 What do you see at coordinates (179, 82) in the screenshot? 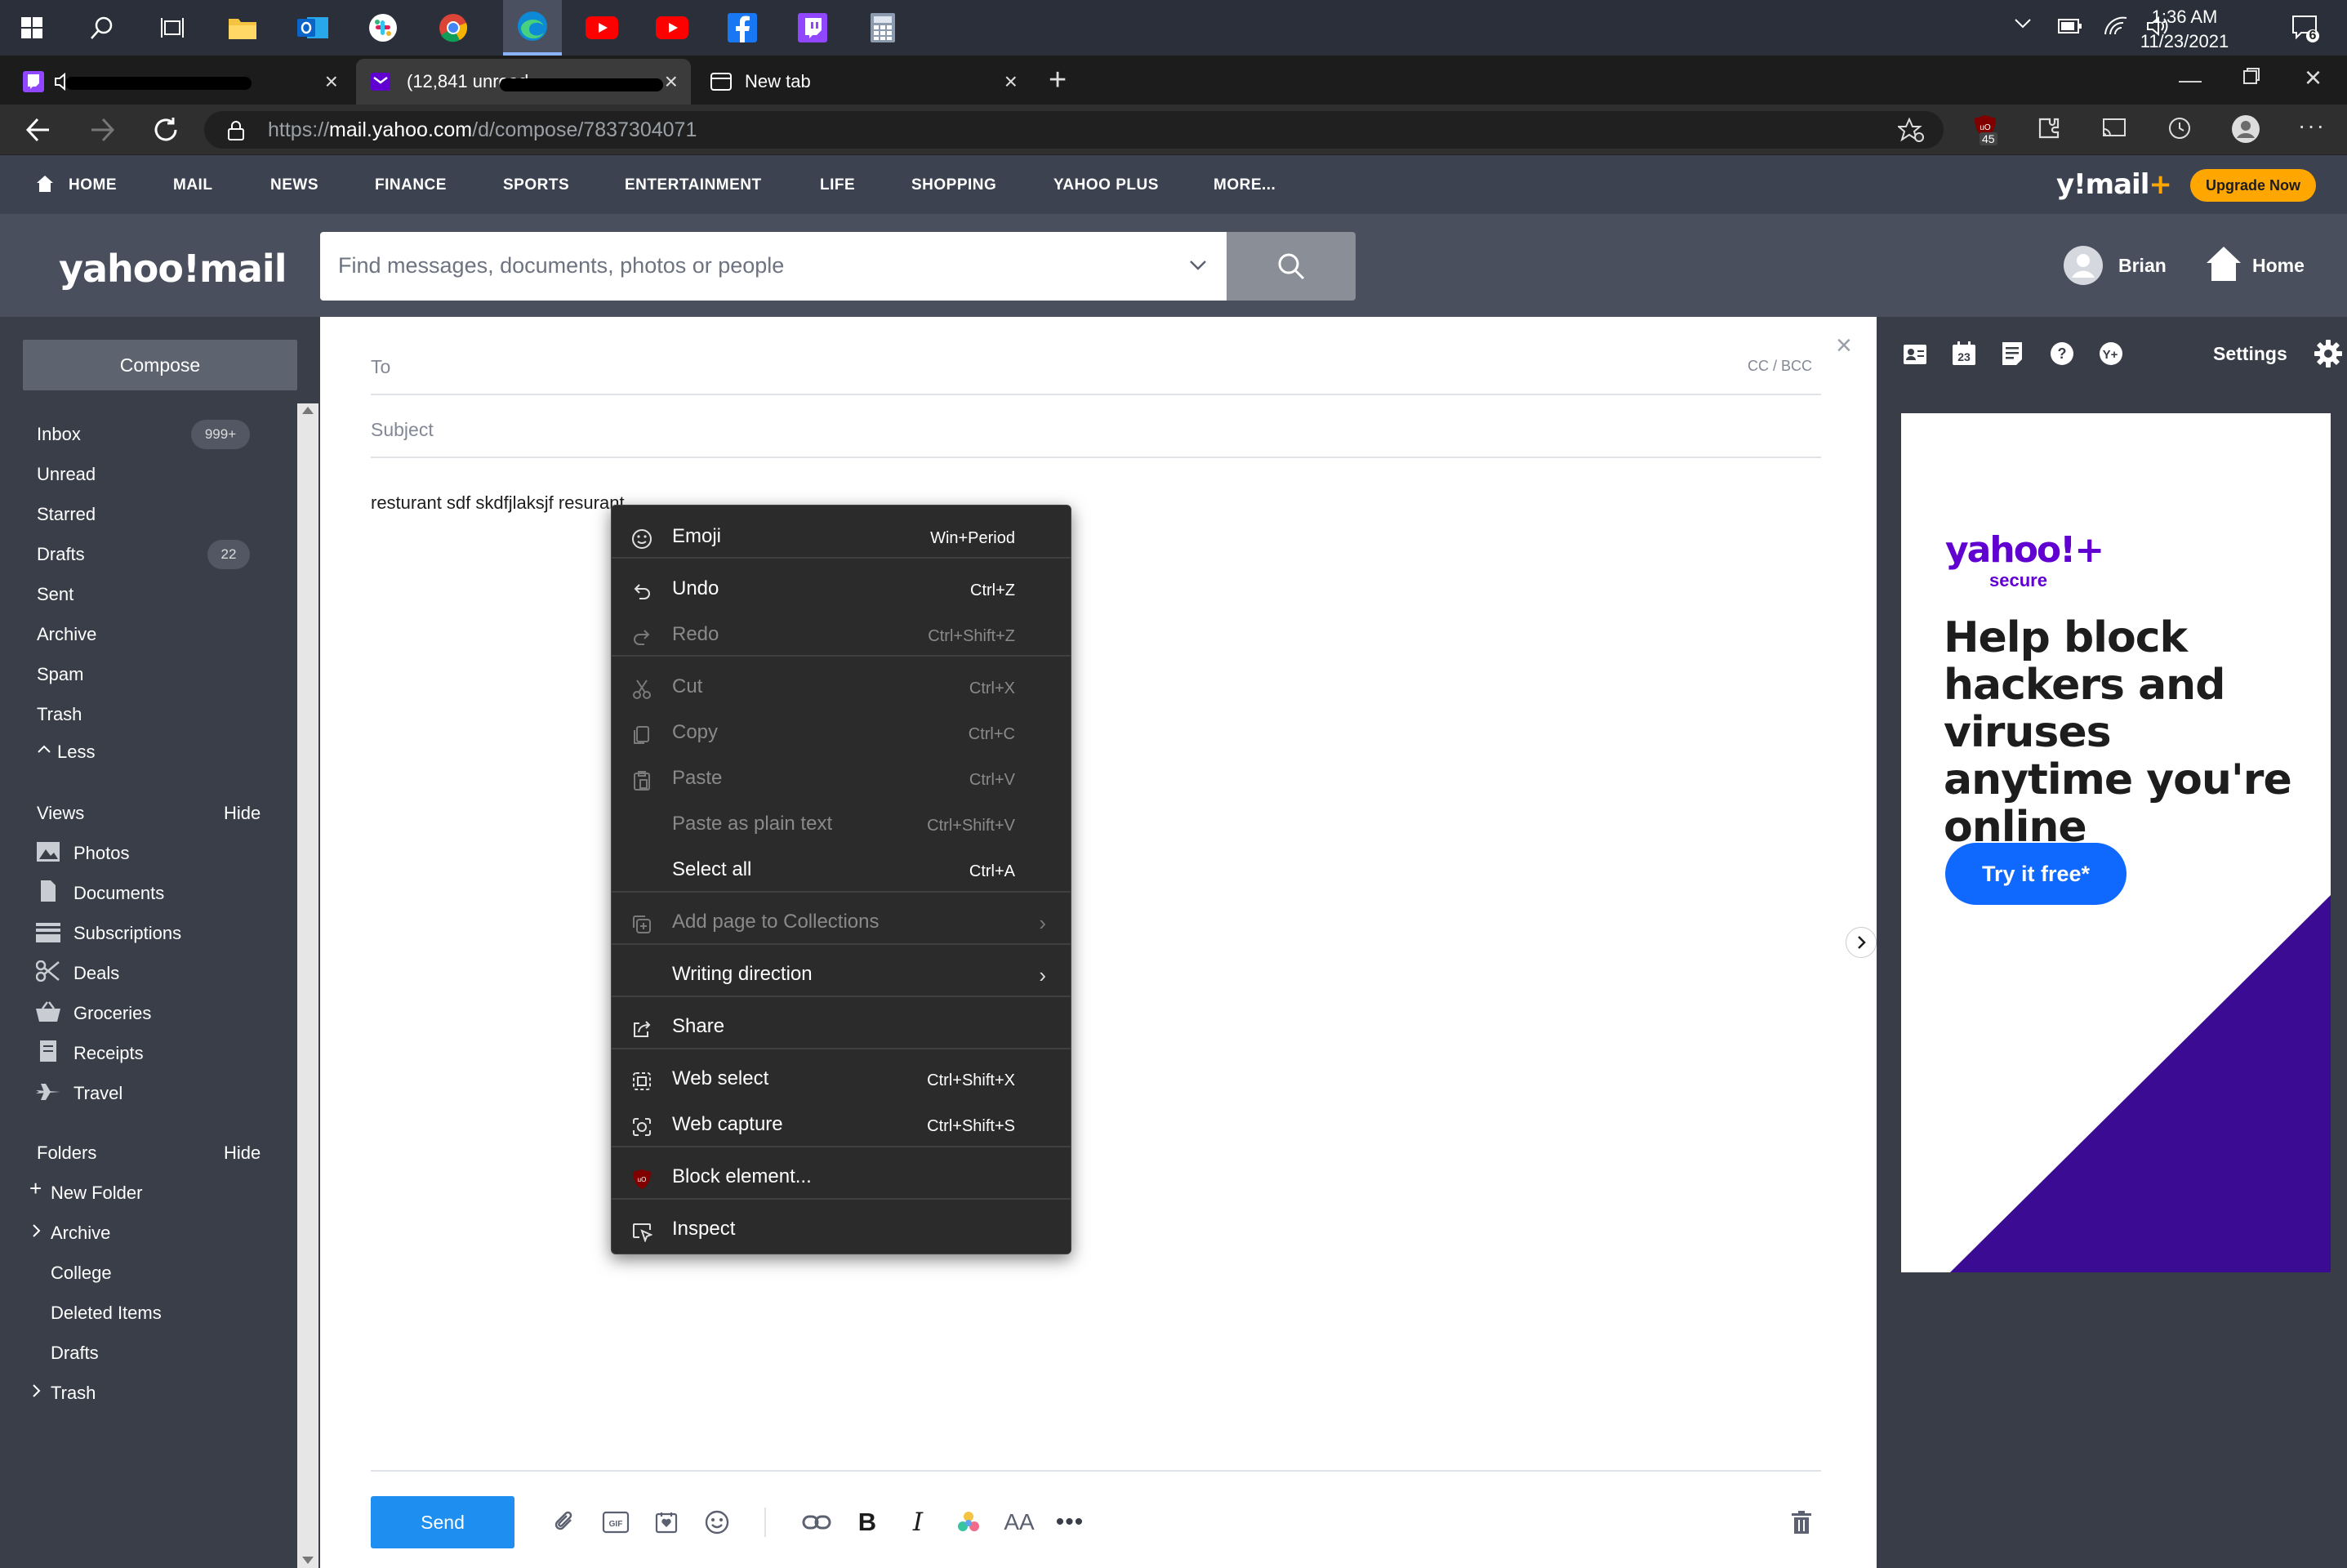
I see `tab-twitch: ×` at bounding box center [179, 82].